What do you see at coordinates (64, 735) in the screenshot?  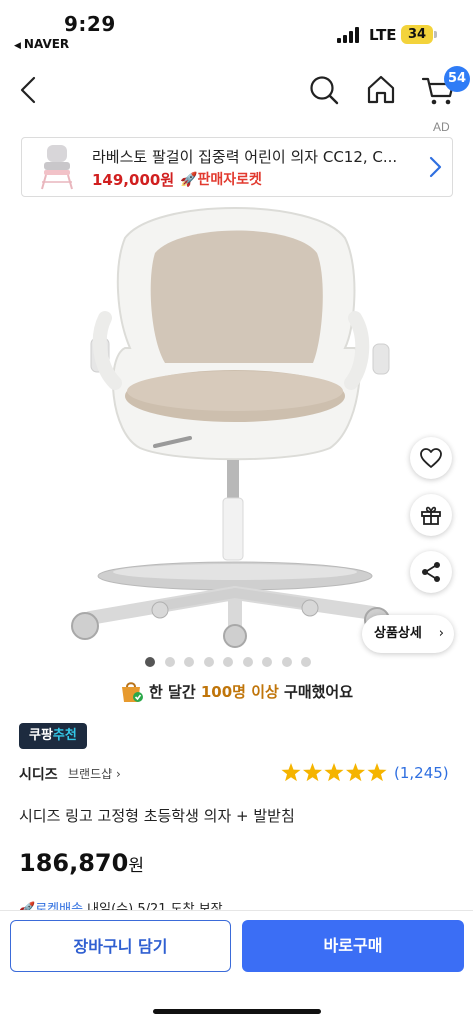 I see `badge-recommend: 추천` at bounding box center [64, 735].